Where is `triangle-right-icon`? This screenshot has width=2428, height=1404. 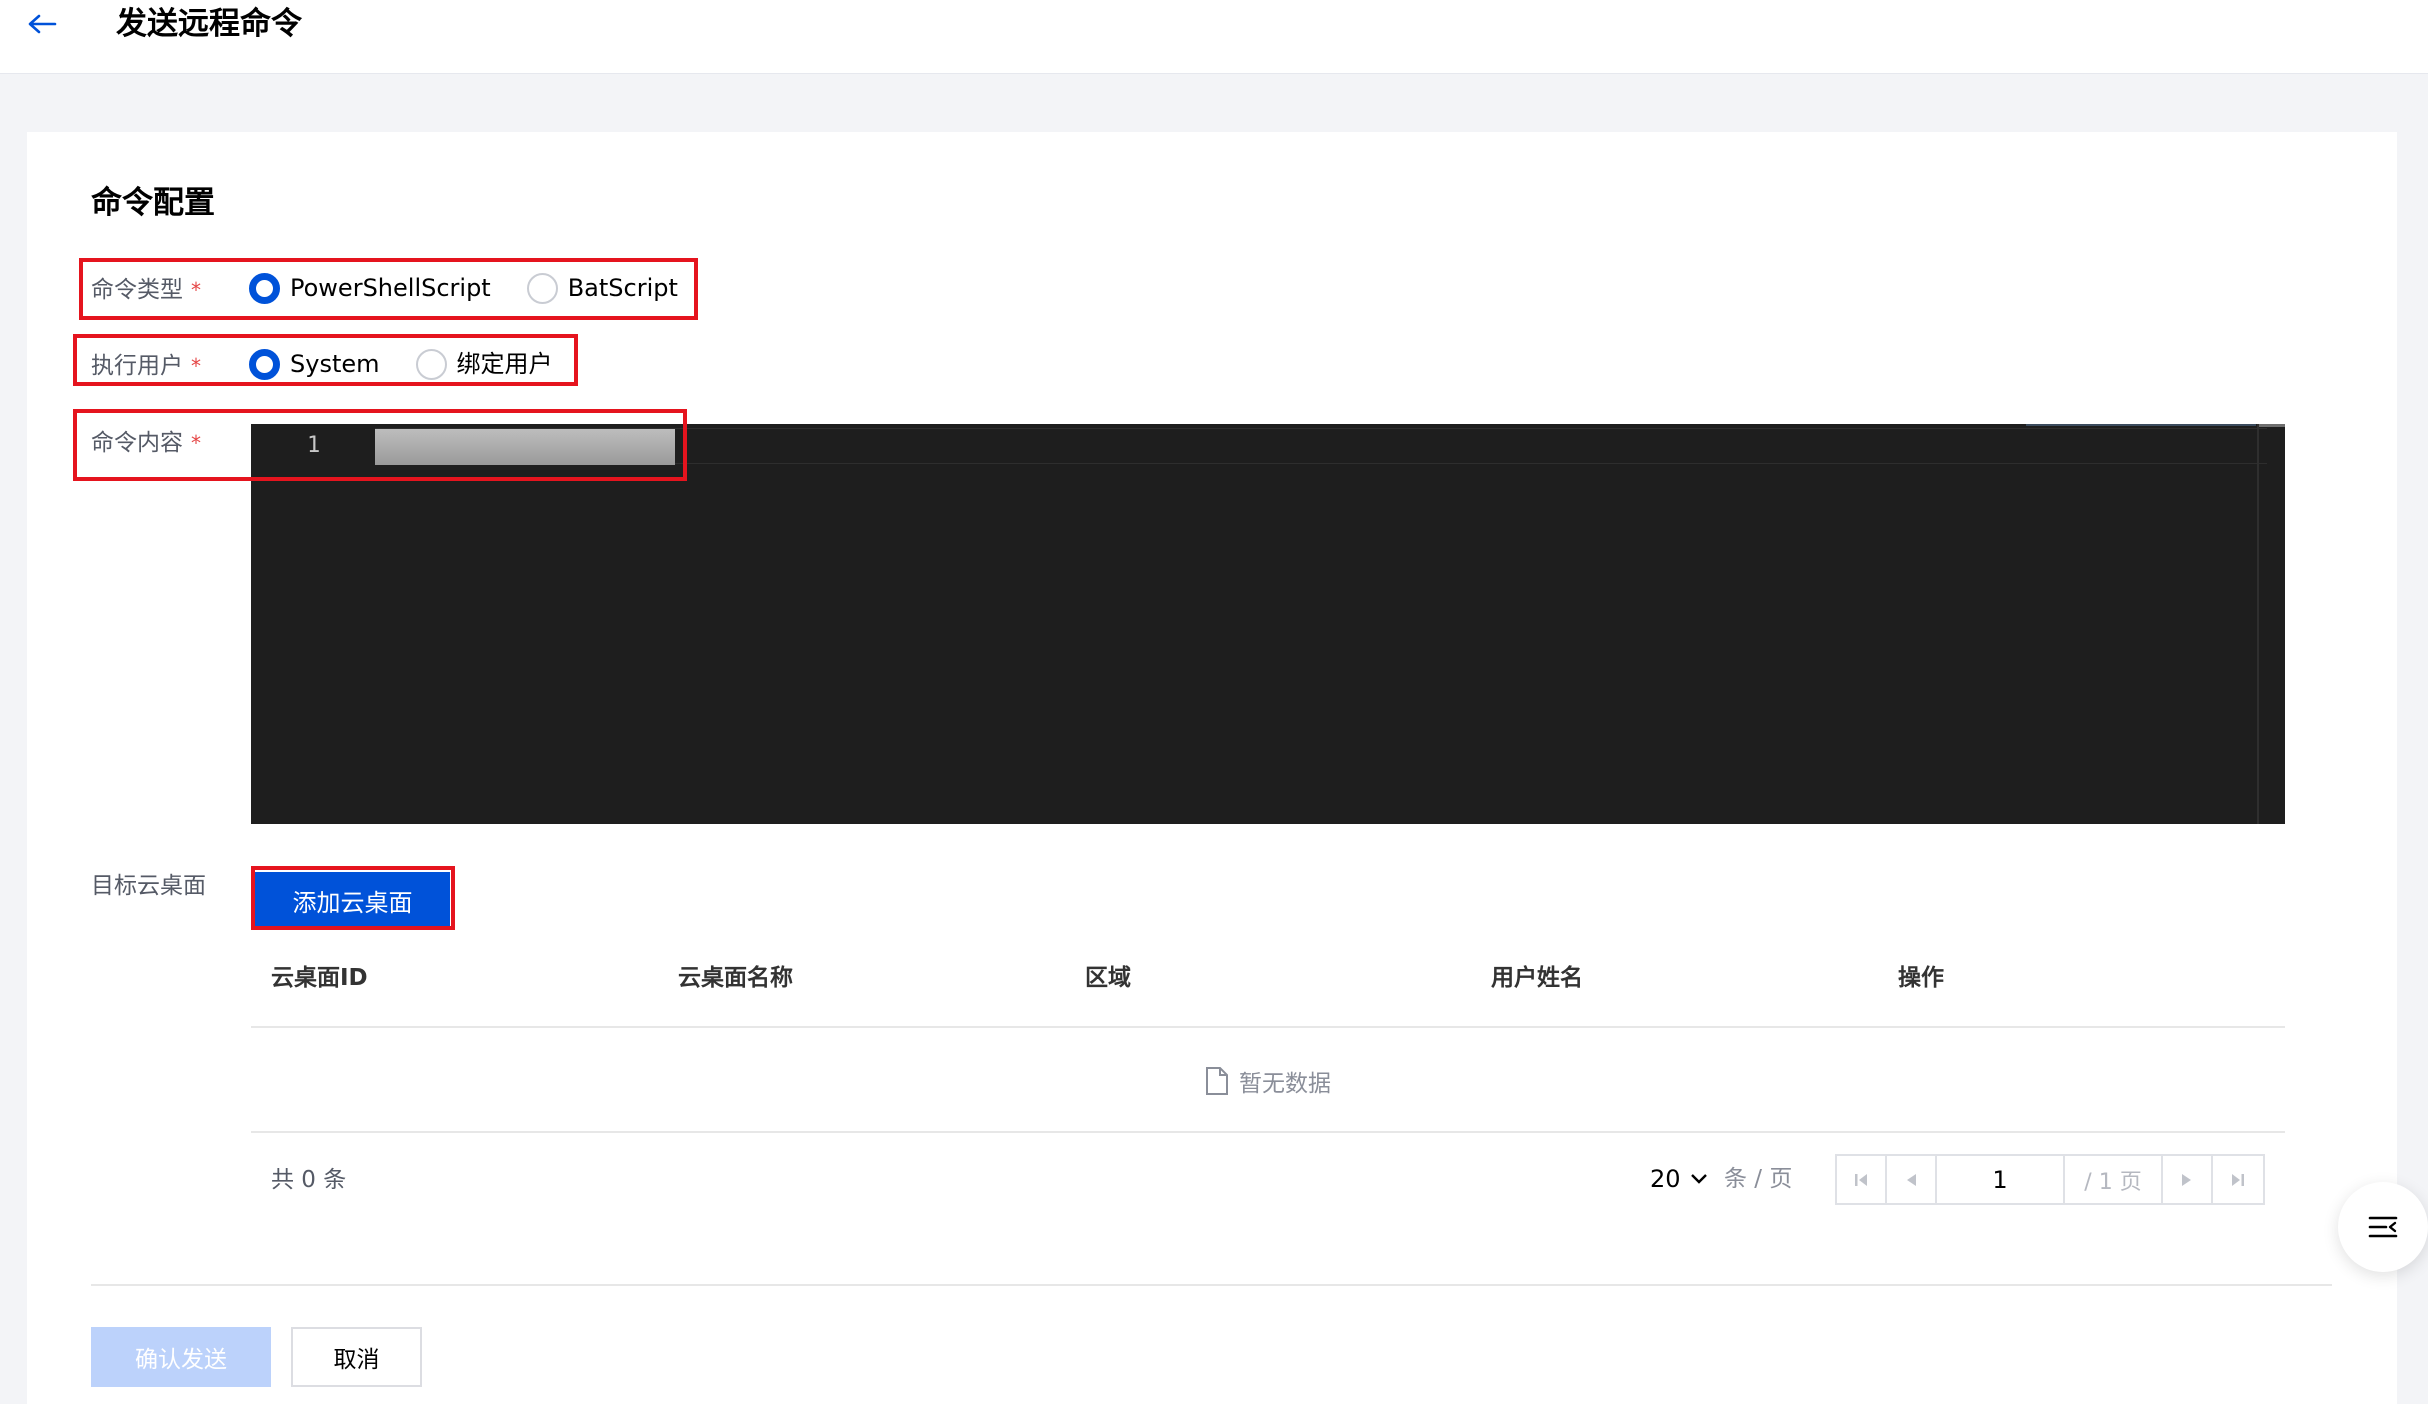
triangle-right-icon is located at coordinates (2186, 1179).